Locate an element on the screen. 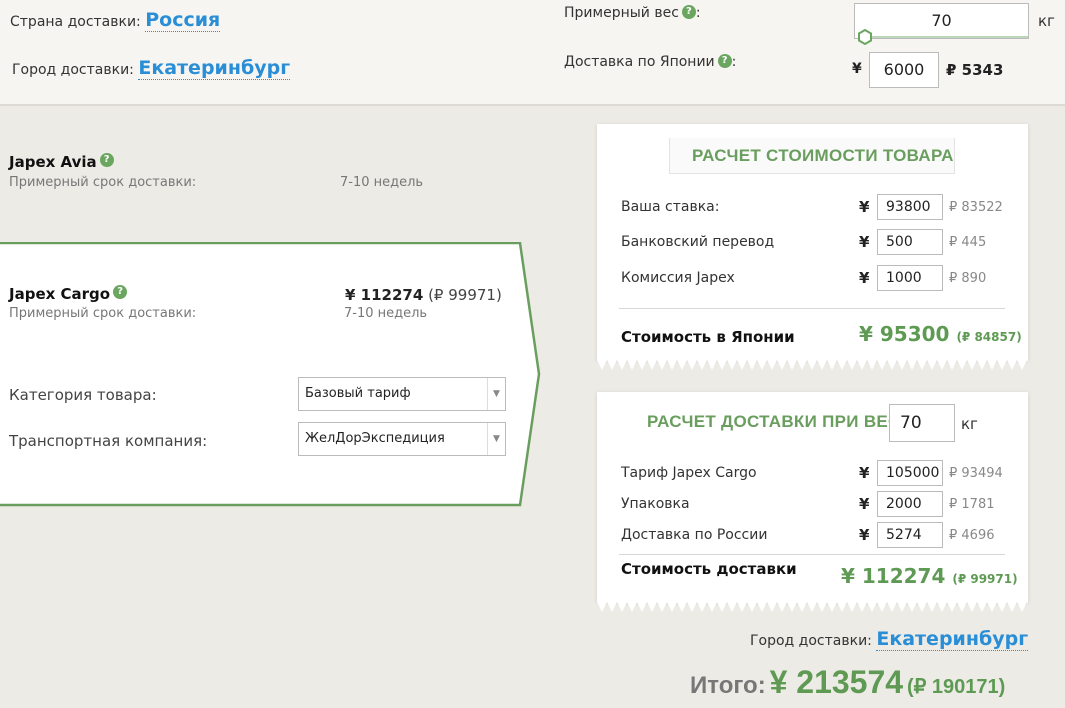  goods-row-label: Банковский перевод is located at coordinates (698, 242).